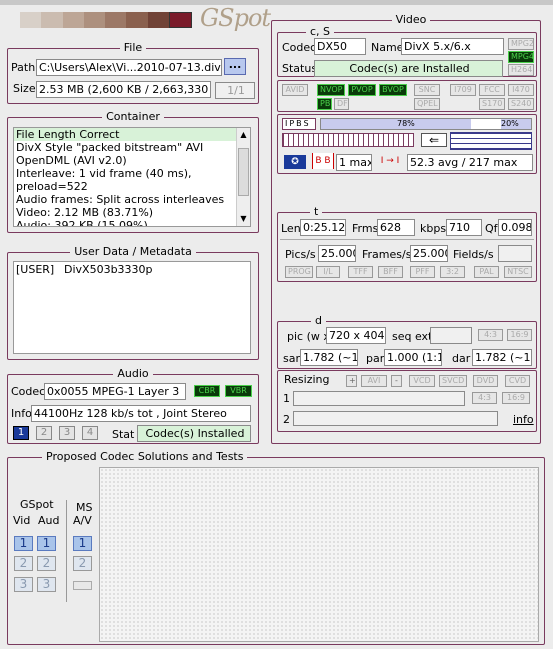 This screenshot has height=649, width=553. I want to click on color-swatches, so click(106, 20).